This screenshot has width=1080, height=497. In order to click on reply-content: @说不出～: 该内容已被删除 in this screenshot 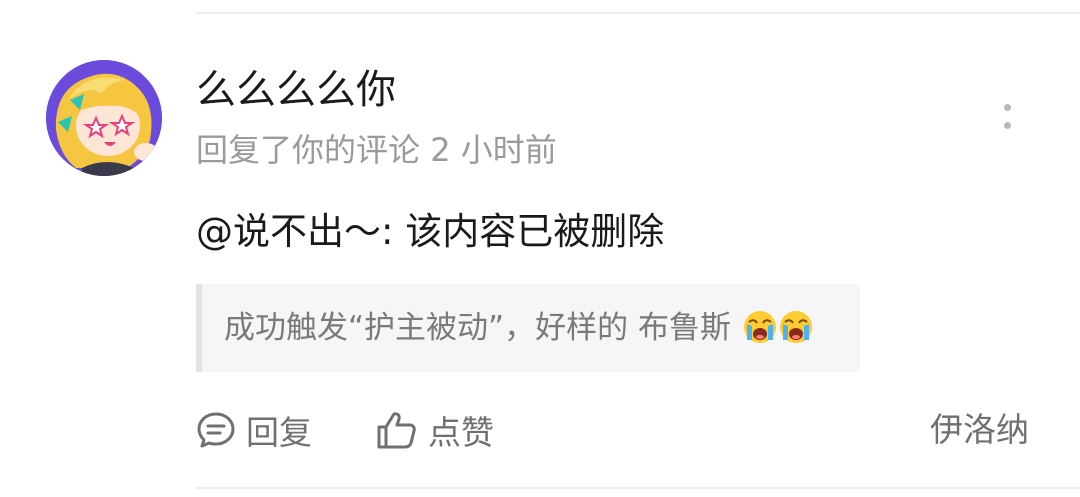, I will do `click(430, 232)`.